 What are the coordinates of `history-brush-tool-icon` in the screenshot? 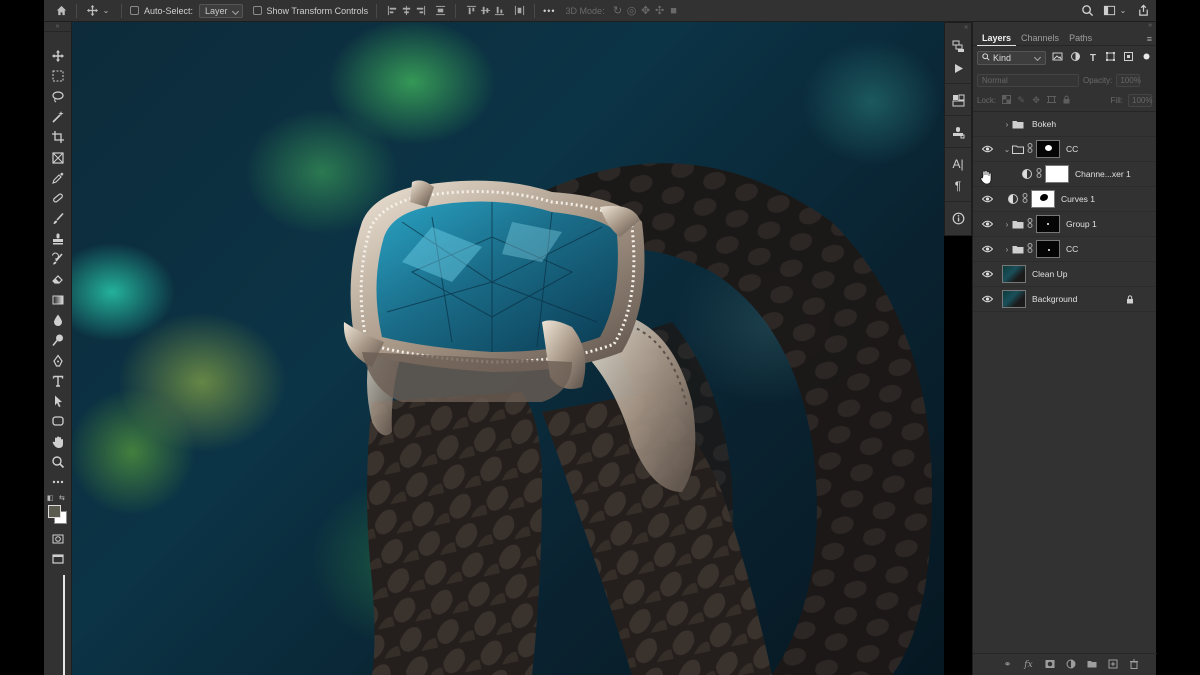 It's located at (58, 259).